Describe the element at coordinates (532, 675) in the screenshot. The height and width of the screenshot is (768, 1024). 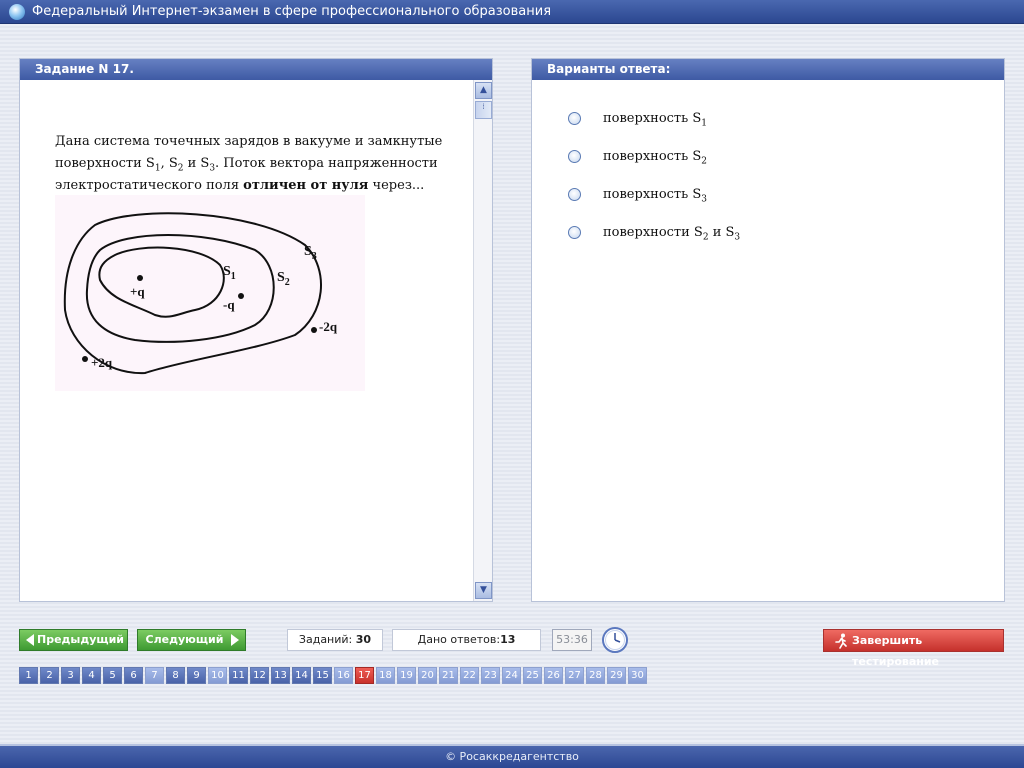
I see `page-button-25: 25` at that location.